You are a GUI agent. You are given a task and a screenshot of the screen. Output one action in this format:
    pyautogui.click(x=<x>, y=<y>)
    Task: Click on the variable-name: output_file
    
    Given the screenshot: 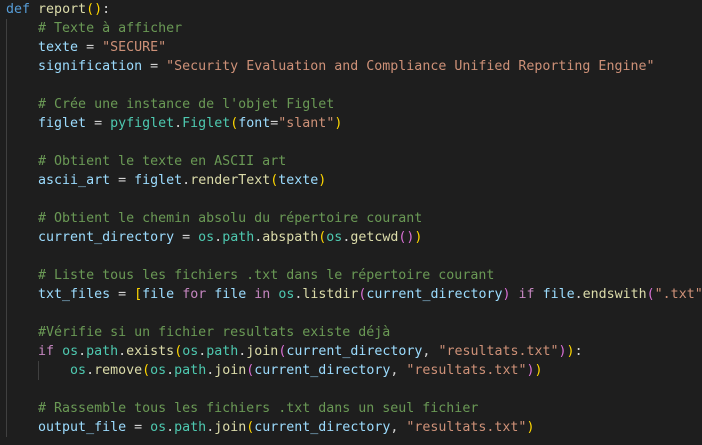 What is the action you would take?
    pyautogui.click(x=82, y=427)
    